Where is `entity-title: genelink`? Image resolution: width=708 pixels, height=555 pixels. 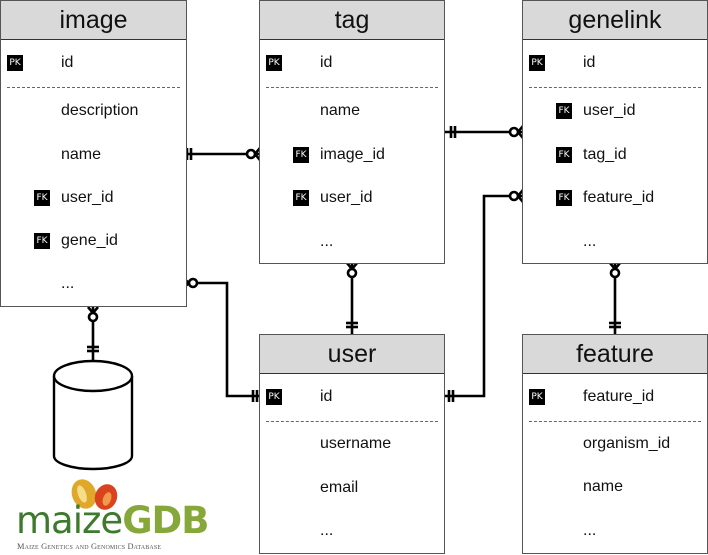 entity-title: genelink is located at coordinates (615, 20).